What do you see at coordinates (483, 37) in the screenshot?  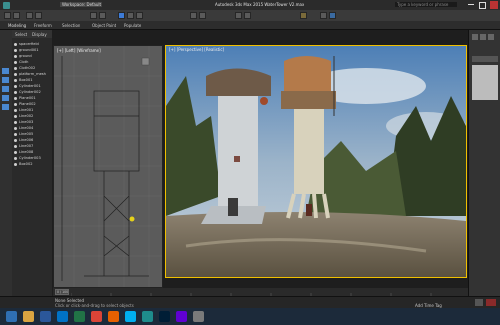 I see `modify-tab-icon` at bounding box center [483, 37].